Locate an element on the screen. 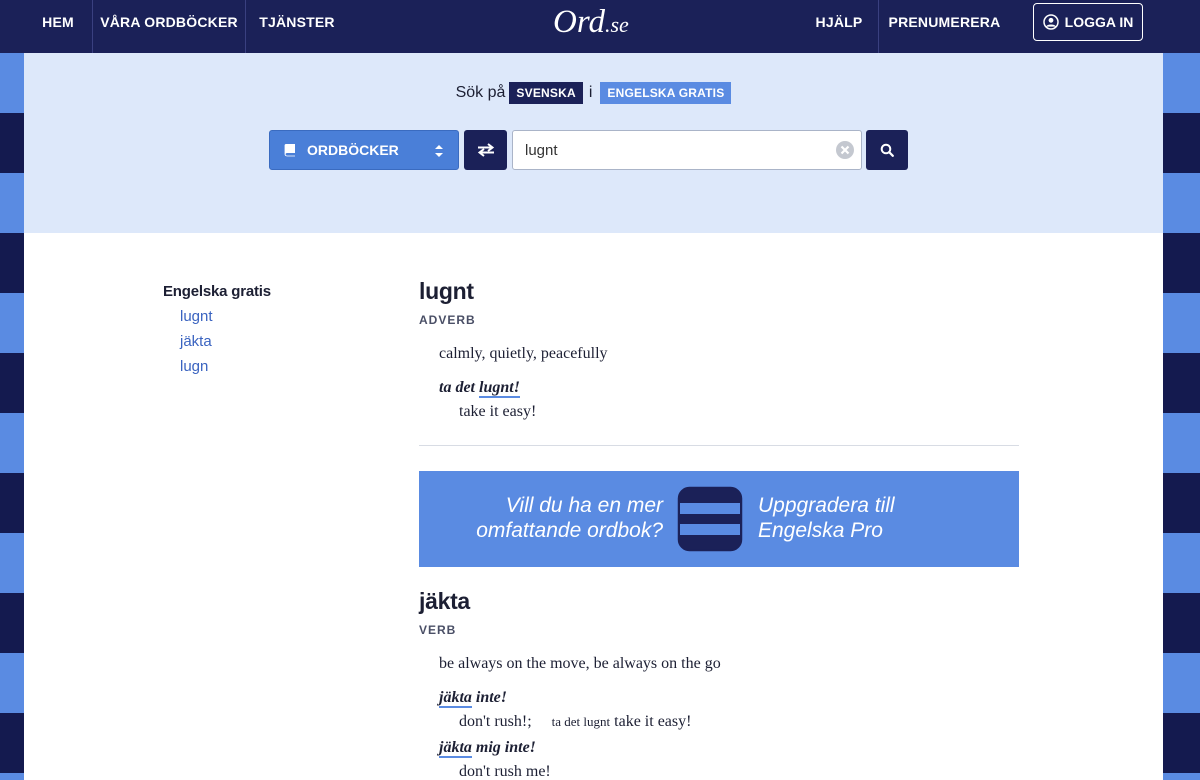 This screenshot has height=780, width=1200. promo-cta: Uppgradera till Engelska Pro is located at coordinates (826, 518).